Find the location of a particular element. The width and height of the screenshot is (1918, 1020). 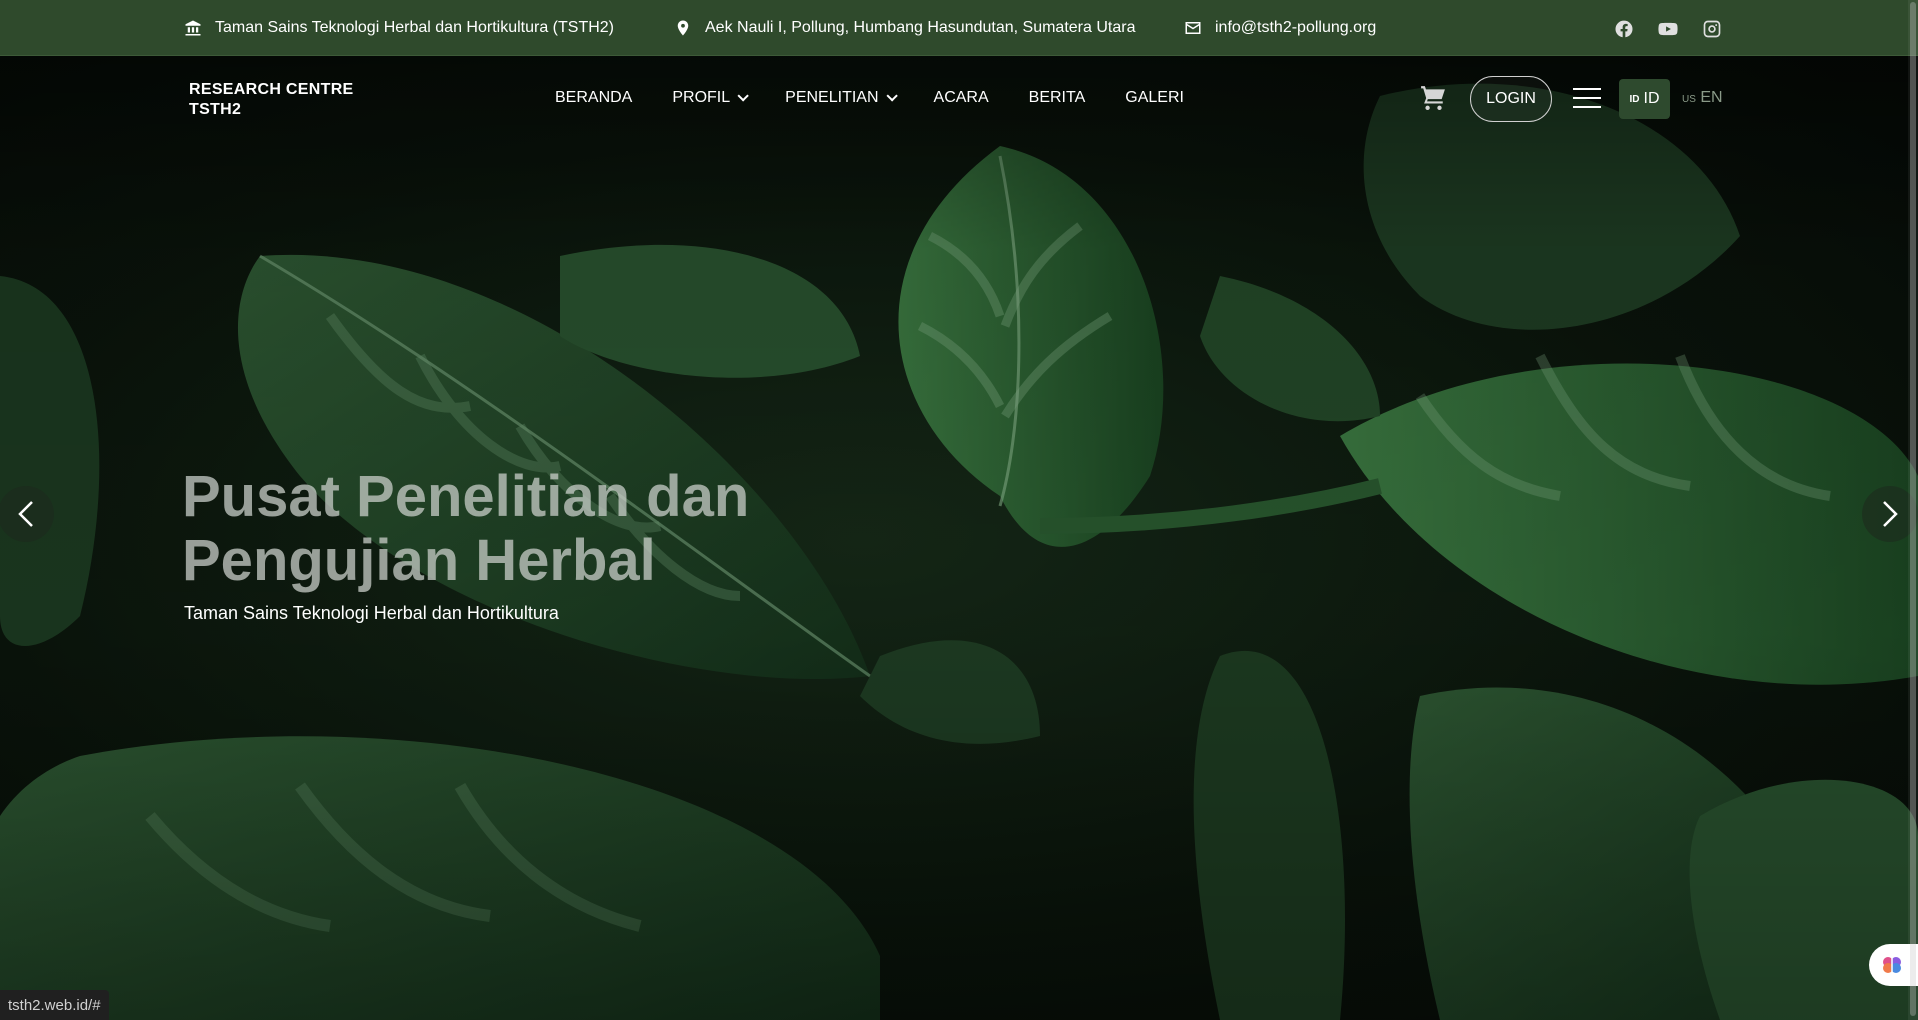

facebook-icon is located at coordinates (1624, 29).